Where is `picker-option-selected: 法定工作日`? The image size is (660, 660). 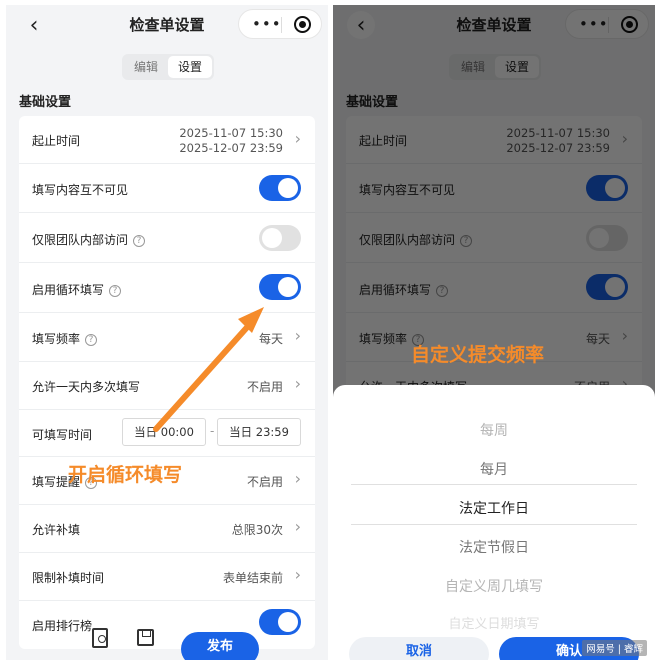
picker-option-selected: 法定工作日 is located at coordinates (494, 508).